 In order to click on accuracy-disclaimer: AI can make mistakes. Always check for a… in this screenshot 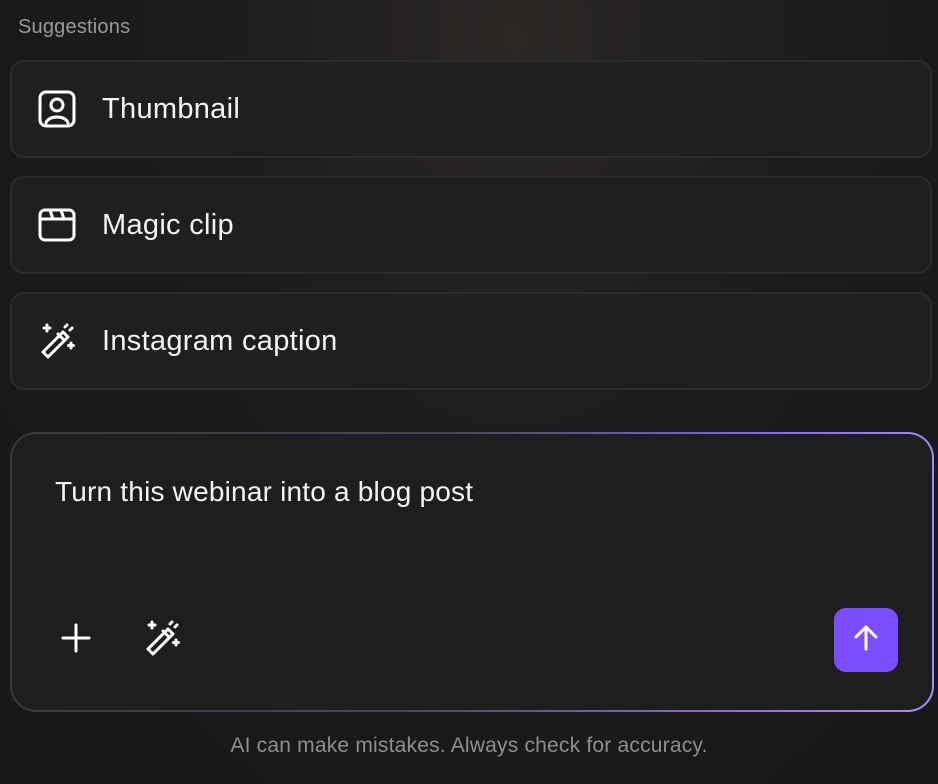, I will do `click(469, 745)`.